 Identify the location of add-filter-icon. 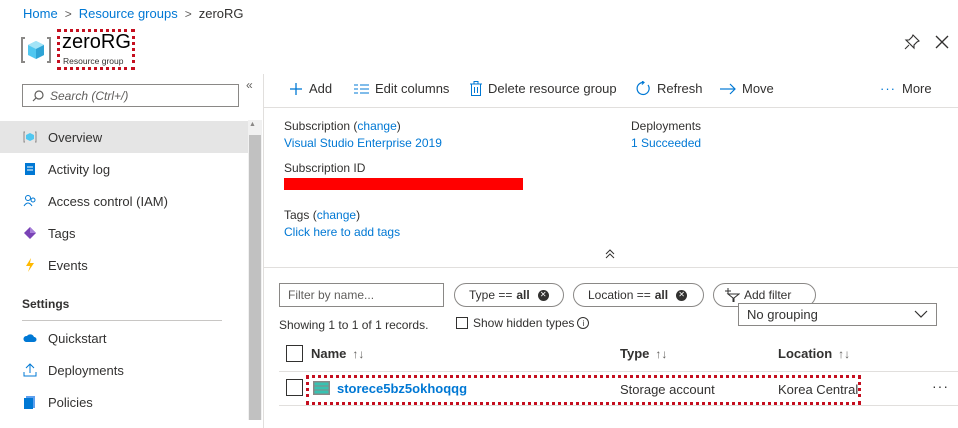
(732, 295).